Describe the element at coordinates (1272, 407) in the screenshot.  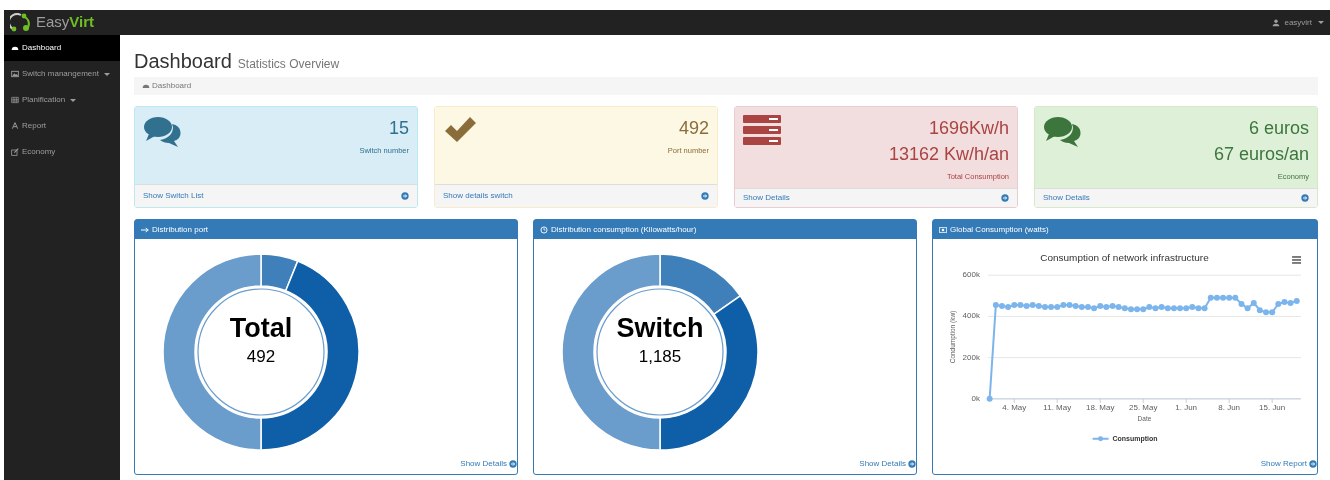
I see `x-tick-label: 15. Jun` at that location.